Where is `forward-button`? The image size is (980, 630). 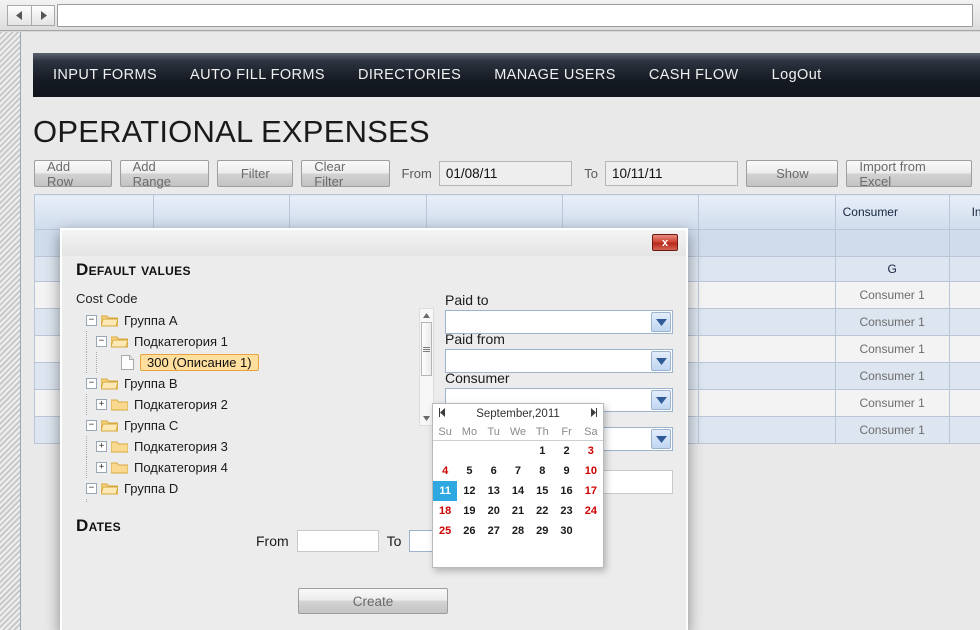 forward-button is located at coordinates (43, 15).